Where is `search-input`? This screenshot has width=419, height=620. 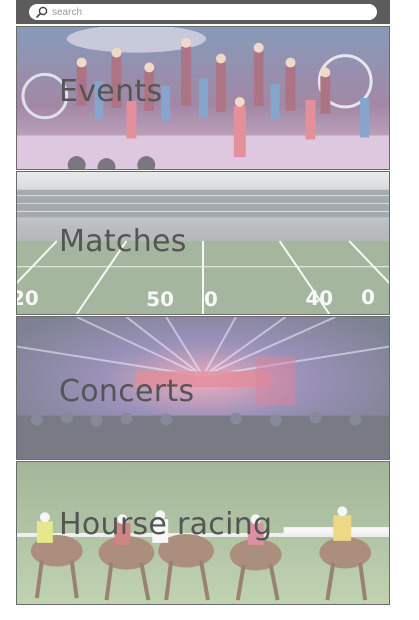 search-input is located at coordinates (200, 12).